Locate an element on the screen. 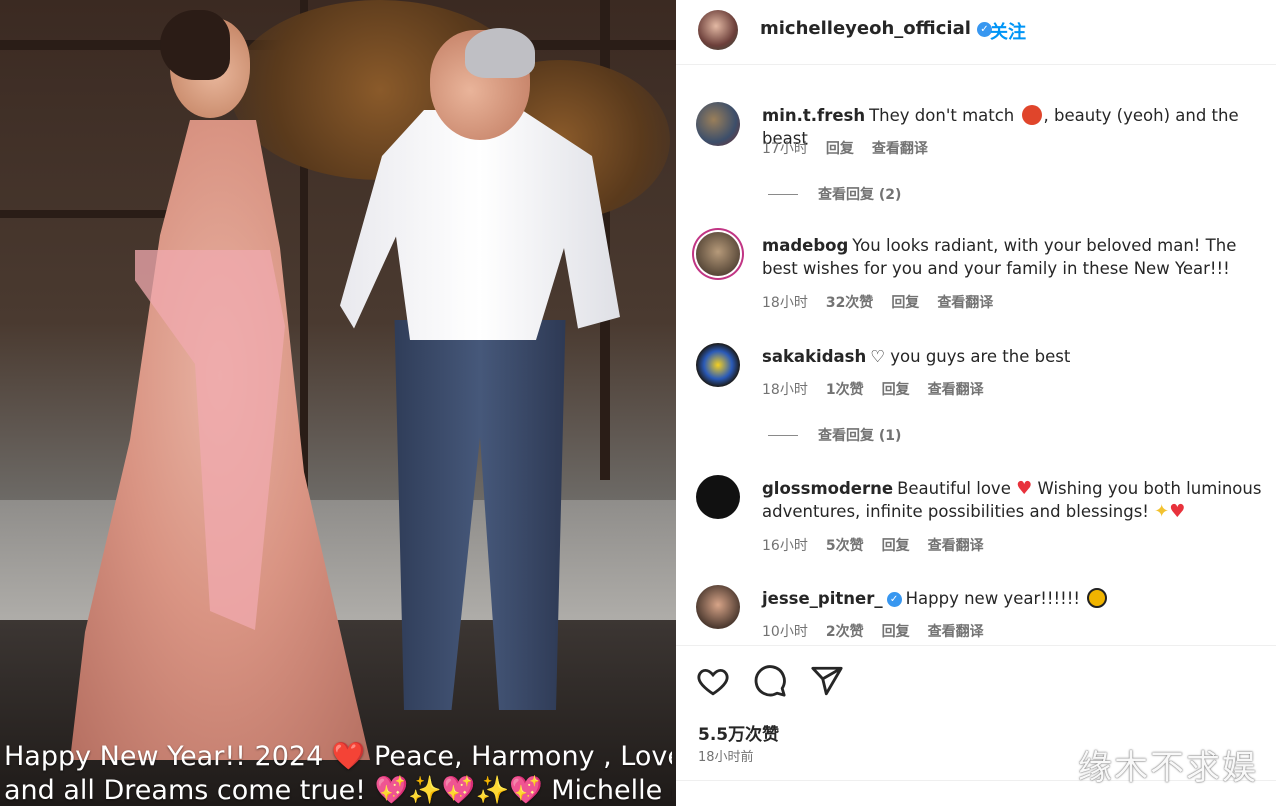  comment-likes: 5次赞 is located at coordinates (845, 546).